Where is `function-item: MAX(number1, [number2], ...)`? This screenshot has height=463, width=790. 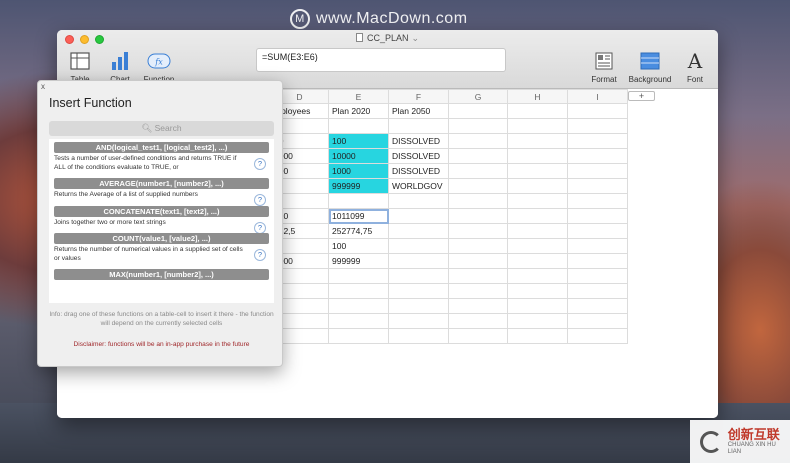
function-item: MAX(number1, [number2], ...) is located at coordinates (161, 274).